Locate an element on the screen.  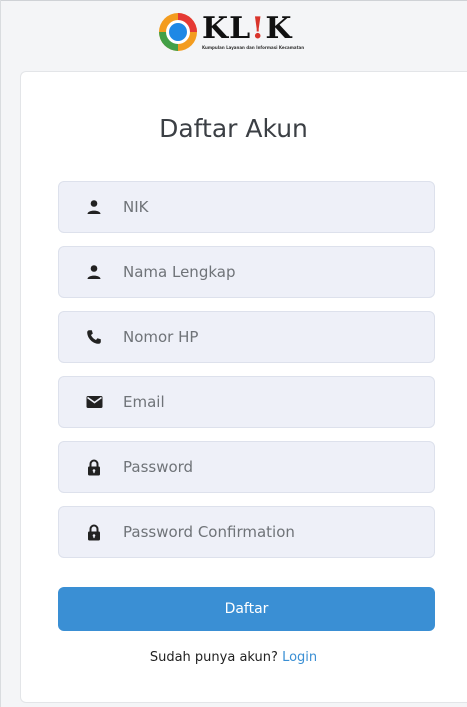
phone-field is located at coordinates (246, 337).